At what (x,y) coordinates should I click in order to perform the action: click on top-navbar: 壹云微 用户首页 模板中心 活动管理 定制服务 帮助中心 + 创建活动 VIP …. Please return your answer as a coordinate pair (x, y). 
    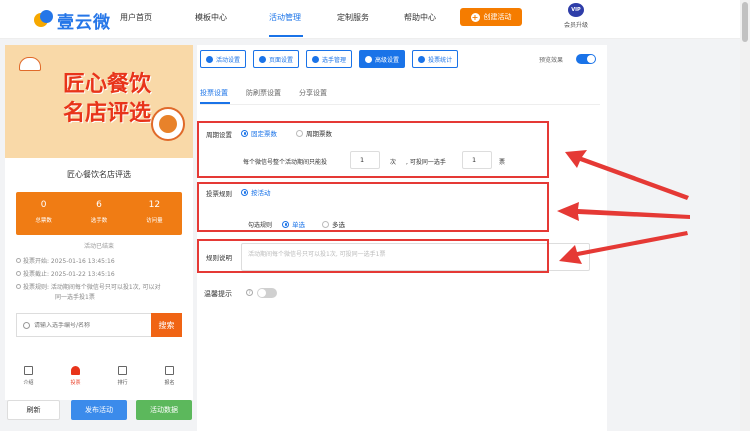
    Looking at the image, I should click on (370, 19).